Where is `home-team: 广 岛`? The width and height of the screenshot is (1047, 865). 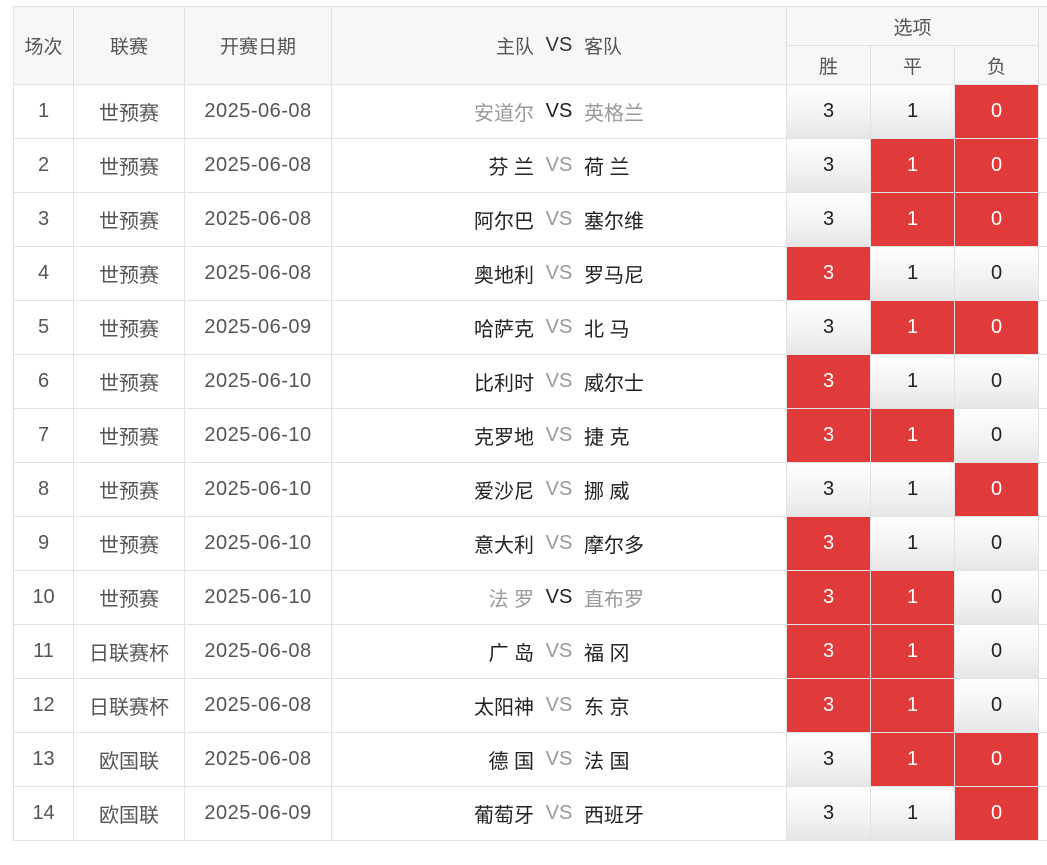
home-team: 广 岛 is located at coordinates (511, 654).